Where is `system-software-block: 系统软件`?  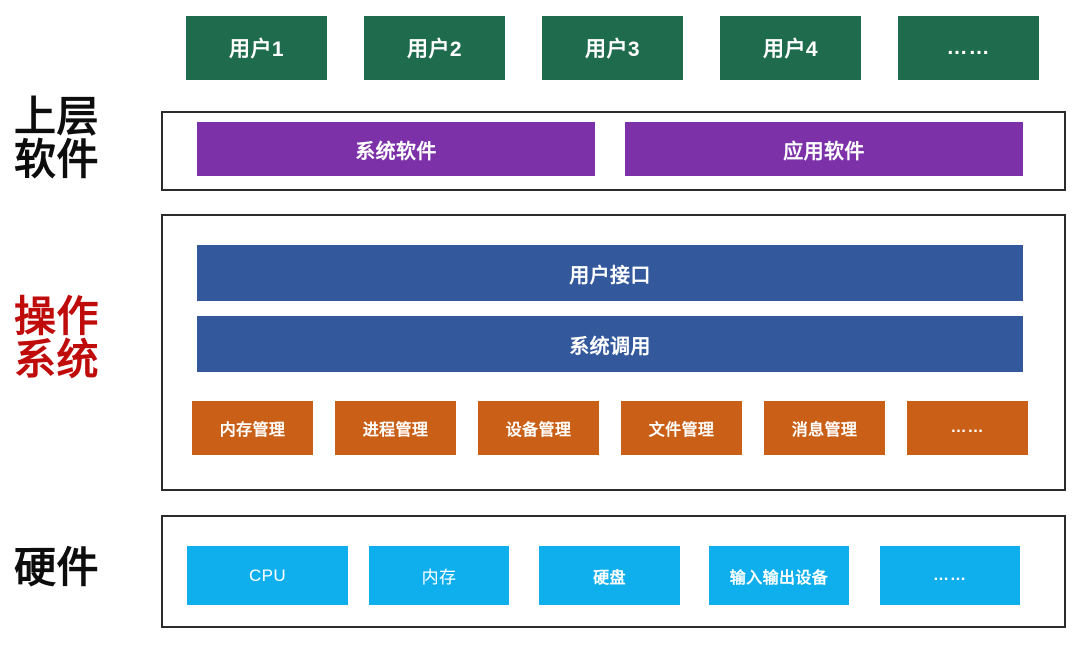
system-software-block: 系统软件 is located at coordinates (396, 149).